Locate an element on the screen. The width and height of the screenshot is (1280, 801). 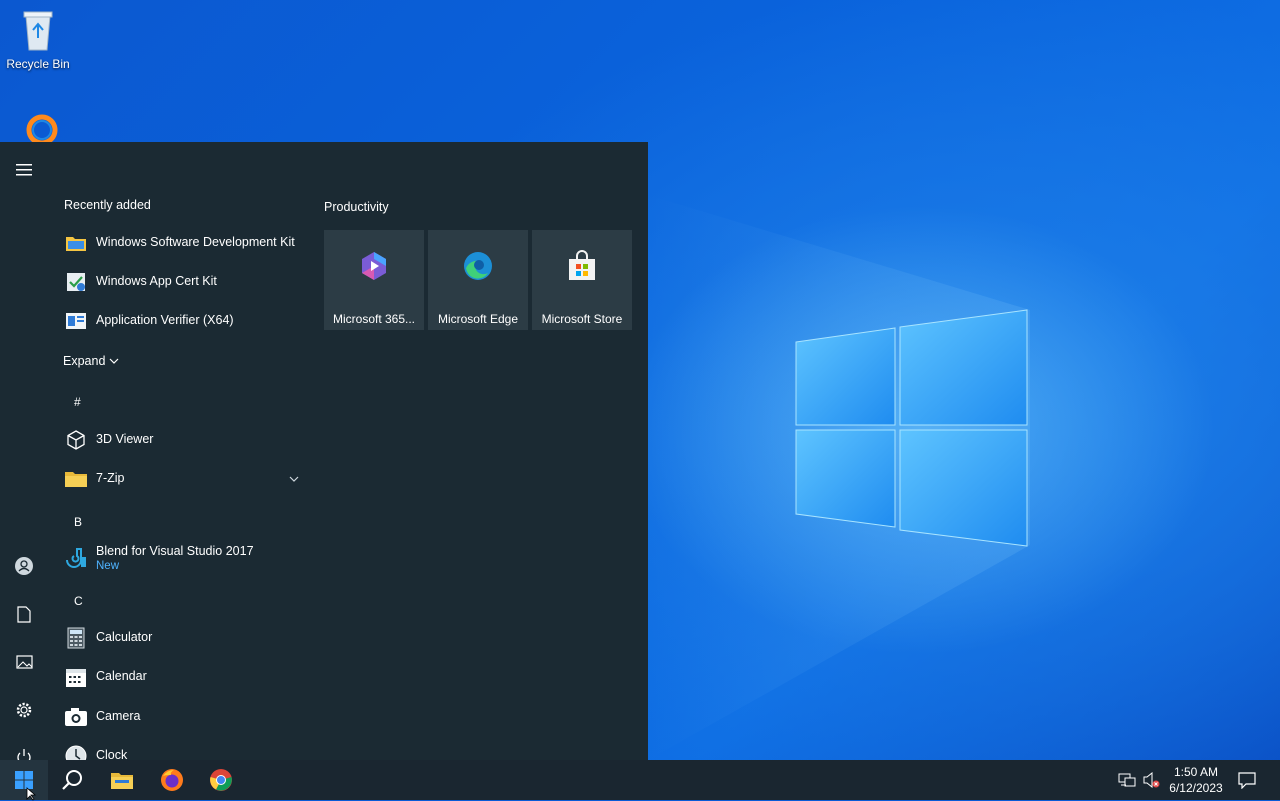
expand-button: Expand is located at coordinates (91, 361).